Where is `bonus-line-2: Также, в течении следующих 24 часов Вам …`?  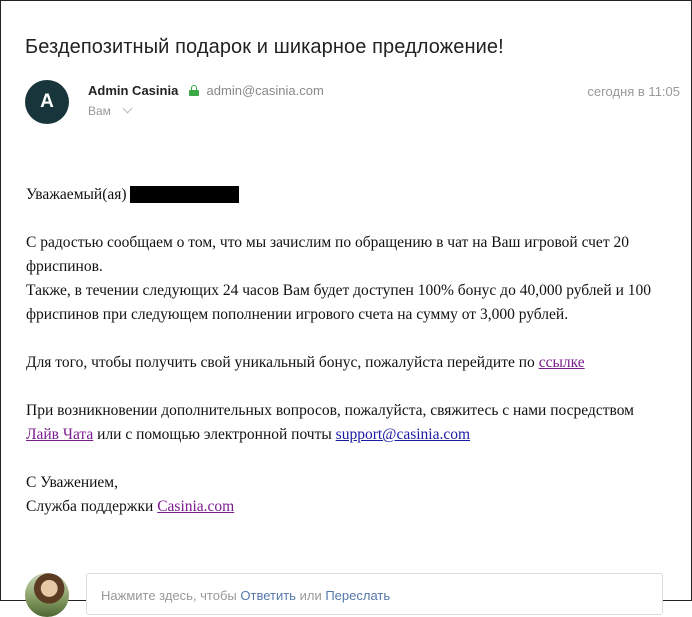 bonus-line-2: Также, в течении следующих 24 часов Вам … is located at coordinates (338, 302).